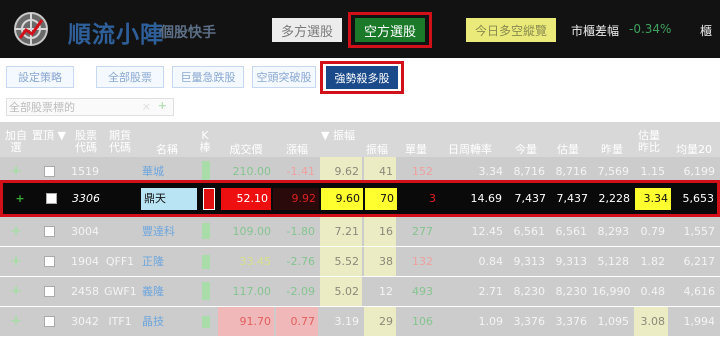 This screenshot has height=338, width=720. I want to click on est-volume: 8,230, so click(571, 291).